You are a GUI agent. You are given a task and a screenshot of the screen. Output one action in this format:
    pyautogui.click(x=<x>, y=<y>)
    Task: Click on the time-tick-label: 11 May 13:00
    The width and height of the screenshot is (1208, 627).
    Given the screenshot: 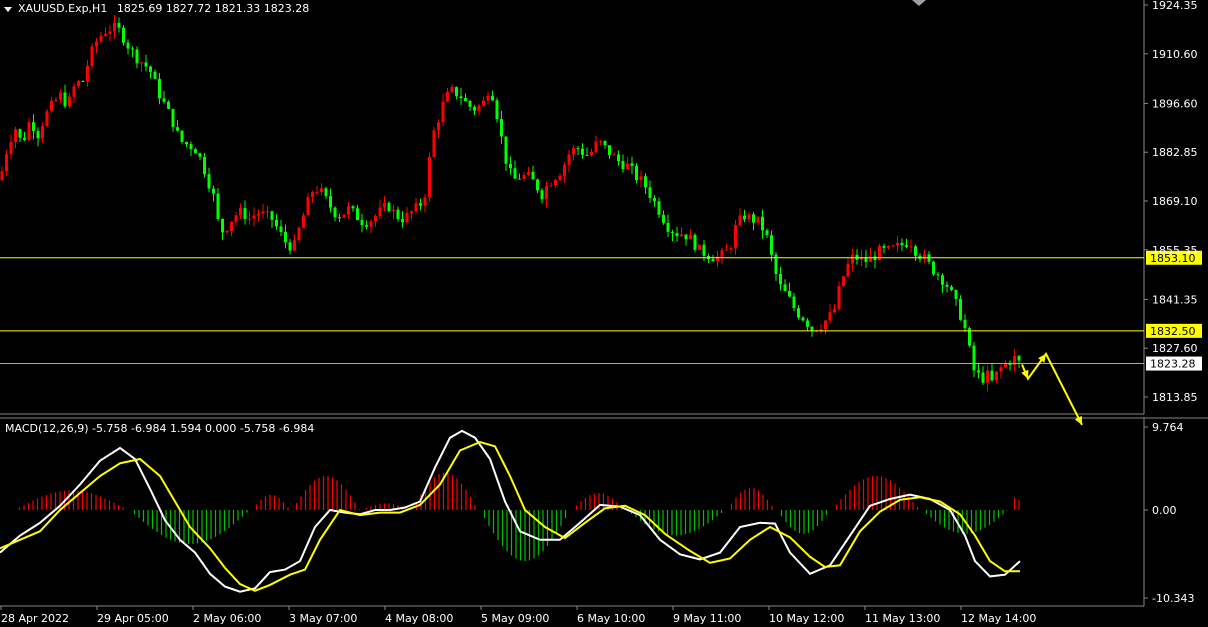 What is the action you would take?
    pyautogui.click(x=902, y=618)
    